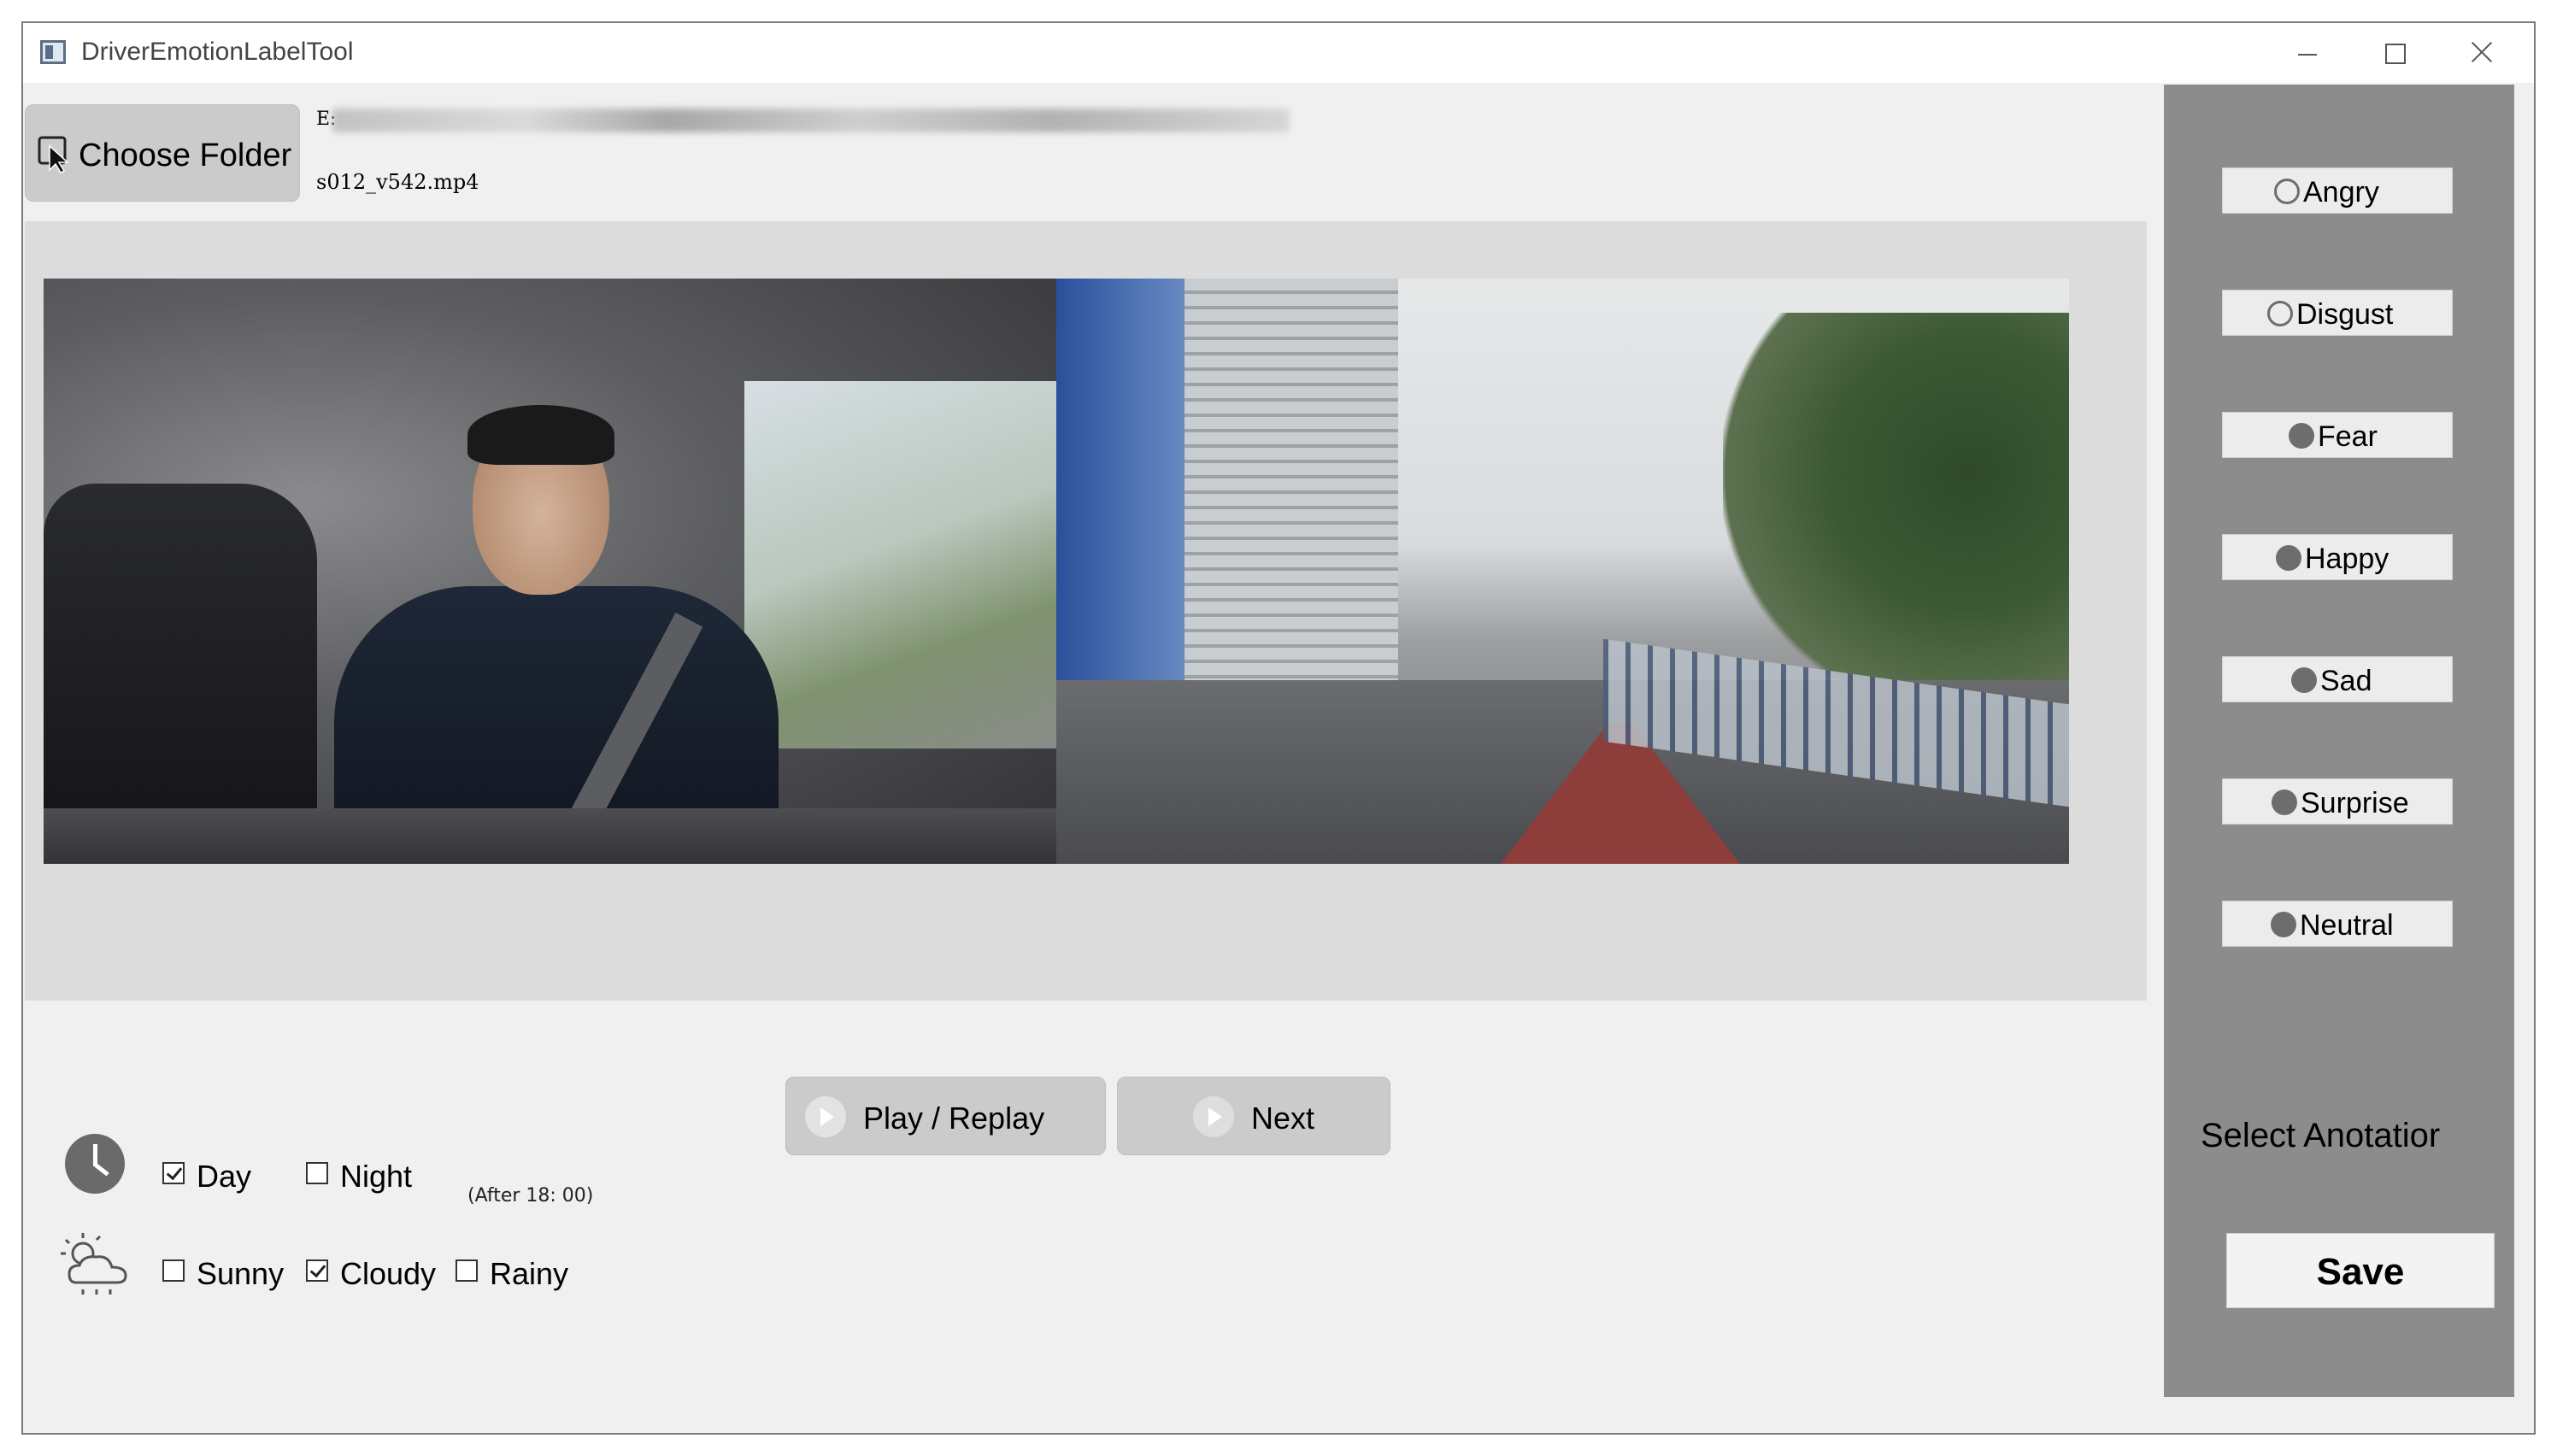  I want to click on play-replay-button: Play / Replay, so click(945, 1116).